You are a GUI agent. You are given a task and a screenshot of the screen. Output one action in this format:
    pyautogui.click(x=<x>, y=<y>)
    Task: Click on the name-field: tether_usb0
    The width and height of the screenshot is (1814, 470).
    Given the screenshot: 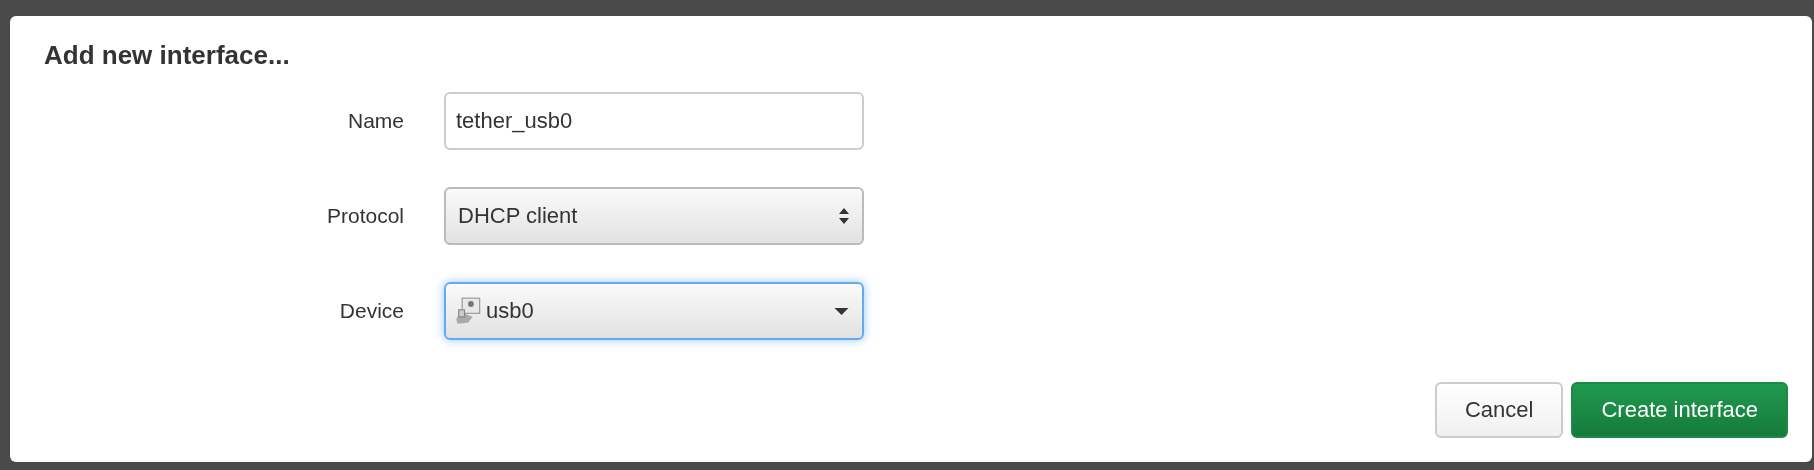 What is the action you would take?
    pyautogui.click(x=654, y=121)
    